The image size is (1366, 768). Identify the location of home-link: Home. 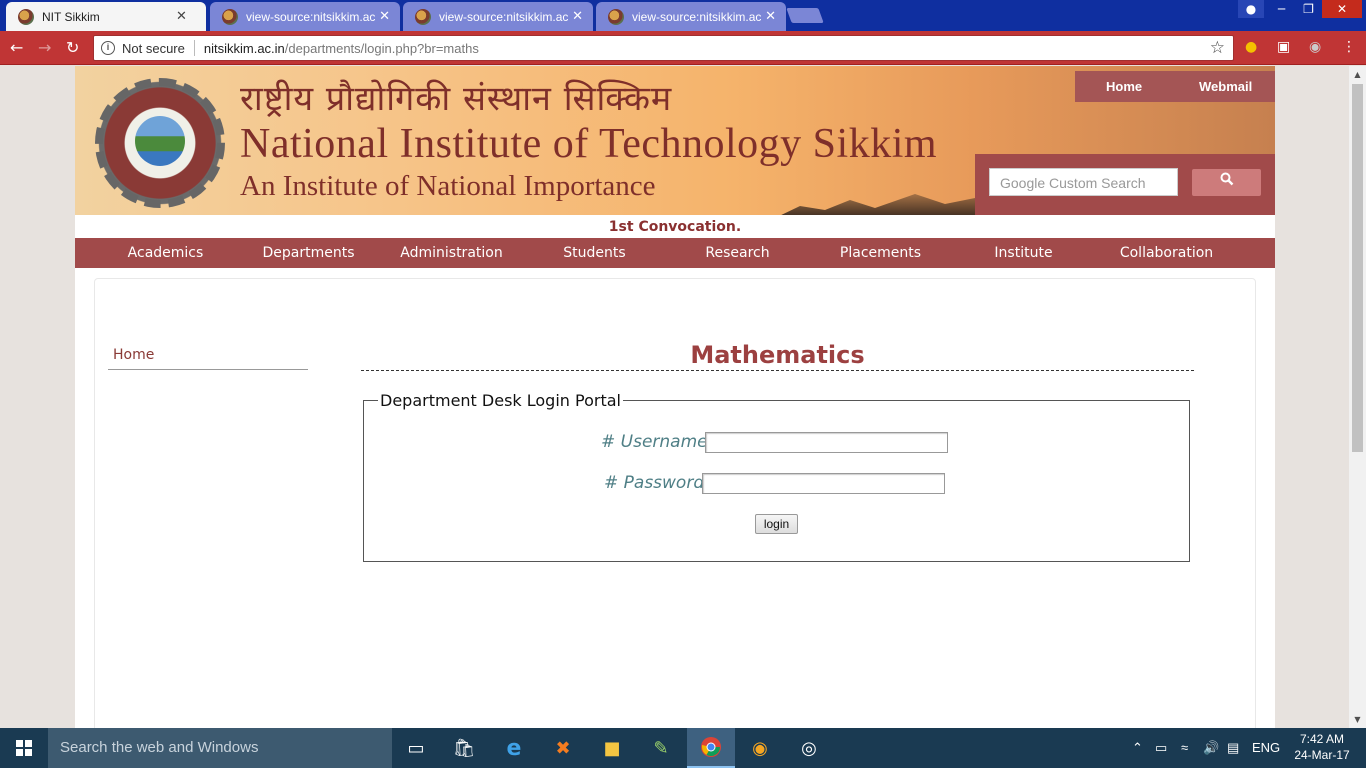
(1124, 86).